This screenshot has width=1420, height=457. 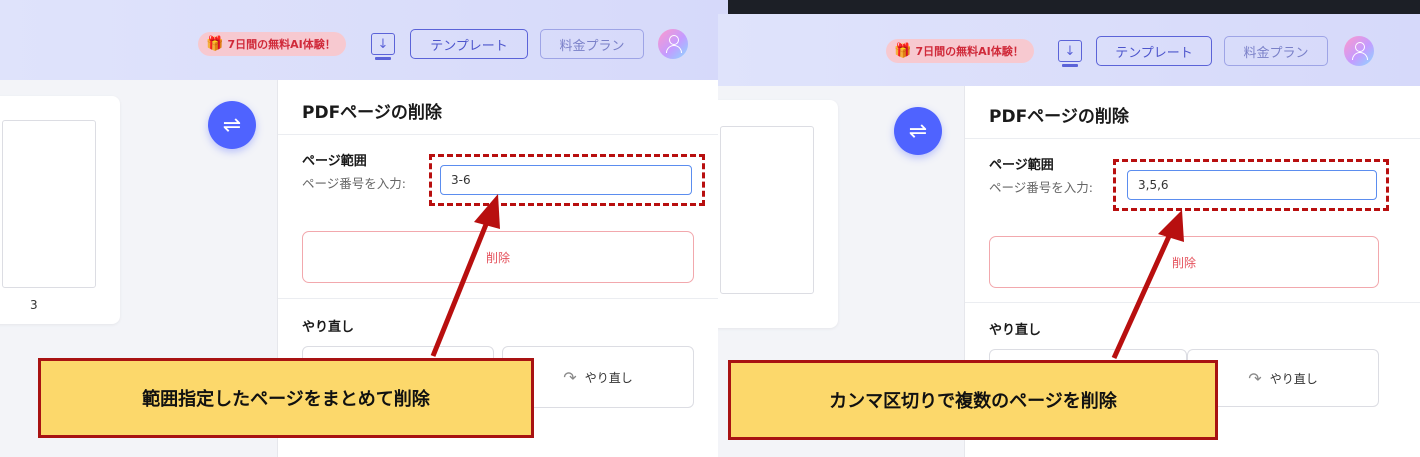 I want to click on range-delete-callout: 範囲指定したページをまとめて削除, so click(x=286, y=398).